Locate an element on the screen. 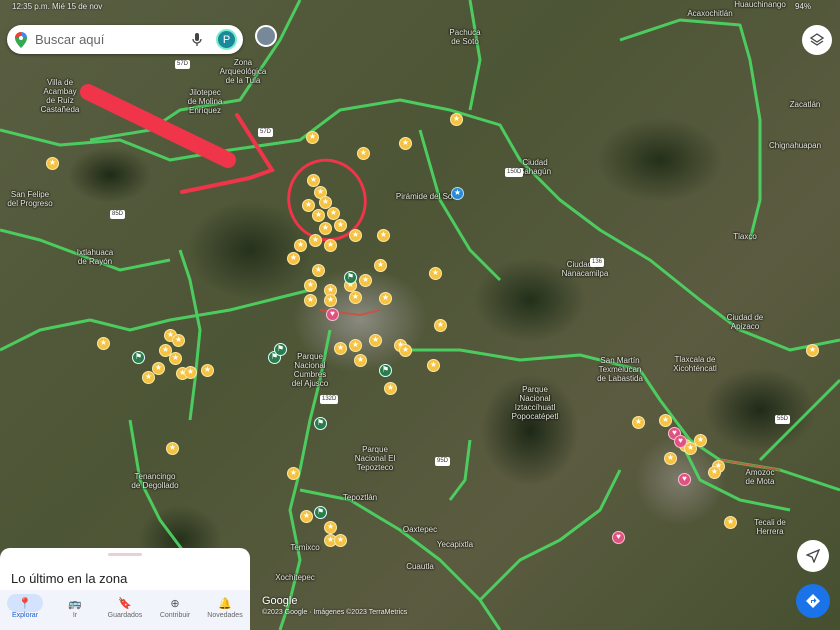 Image resolution: width=840 pixels, height=630 pixels. place-label: Ixtlahuaca de Rayón is located at coordinates (95, 257).